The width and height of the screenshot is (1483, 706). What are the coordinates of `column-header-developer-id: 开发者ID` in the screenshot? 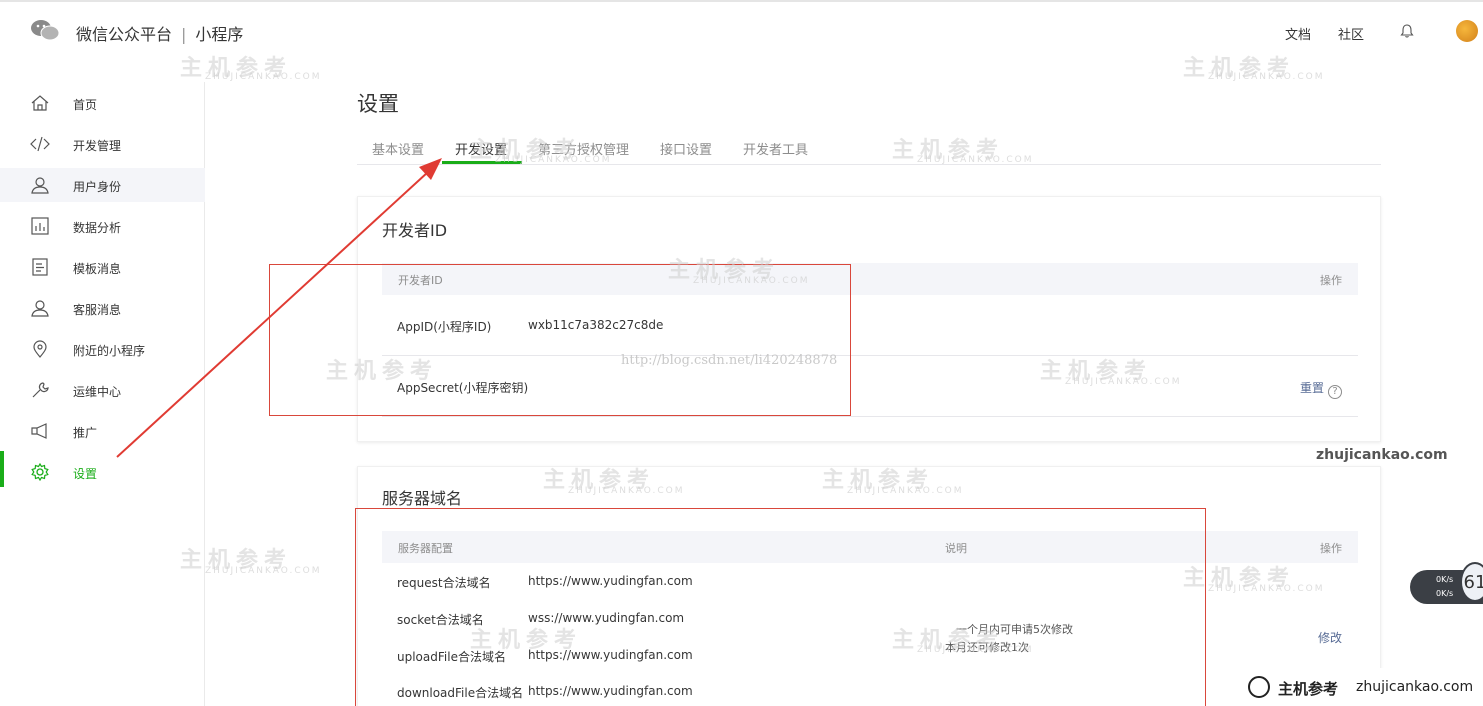 It's located at (420, 280).